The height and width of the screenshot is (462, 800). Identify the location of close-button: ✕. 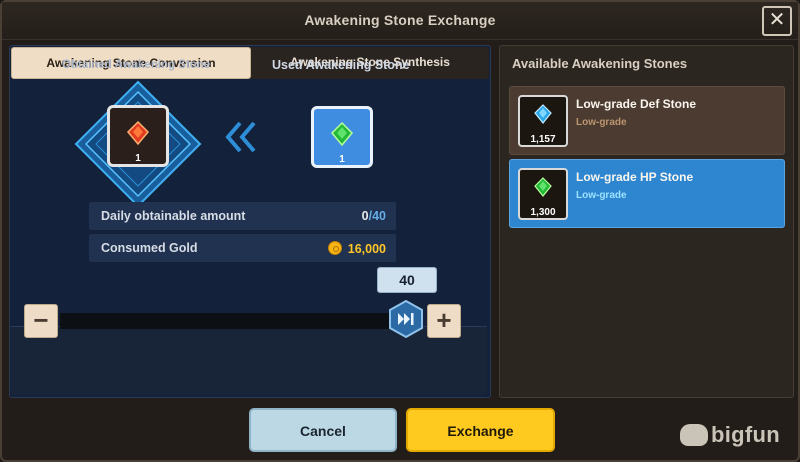
(777, 21).